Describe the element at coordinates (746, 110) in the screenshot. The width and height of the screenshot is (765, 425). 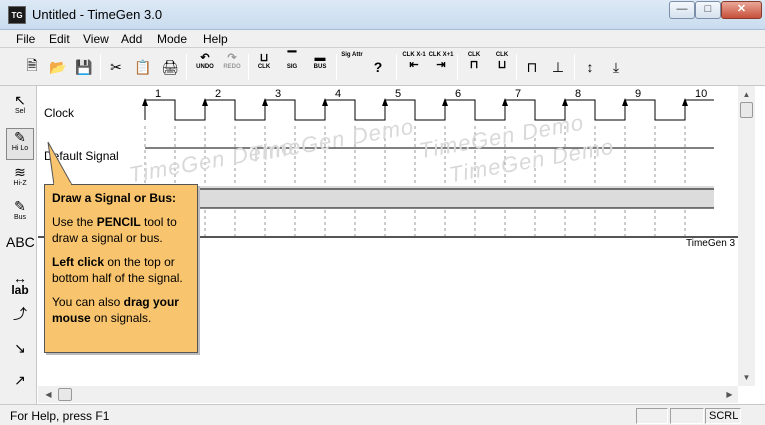
I see `vertical-scroll-thumb` at that location.